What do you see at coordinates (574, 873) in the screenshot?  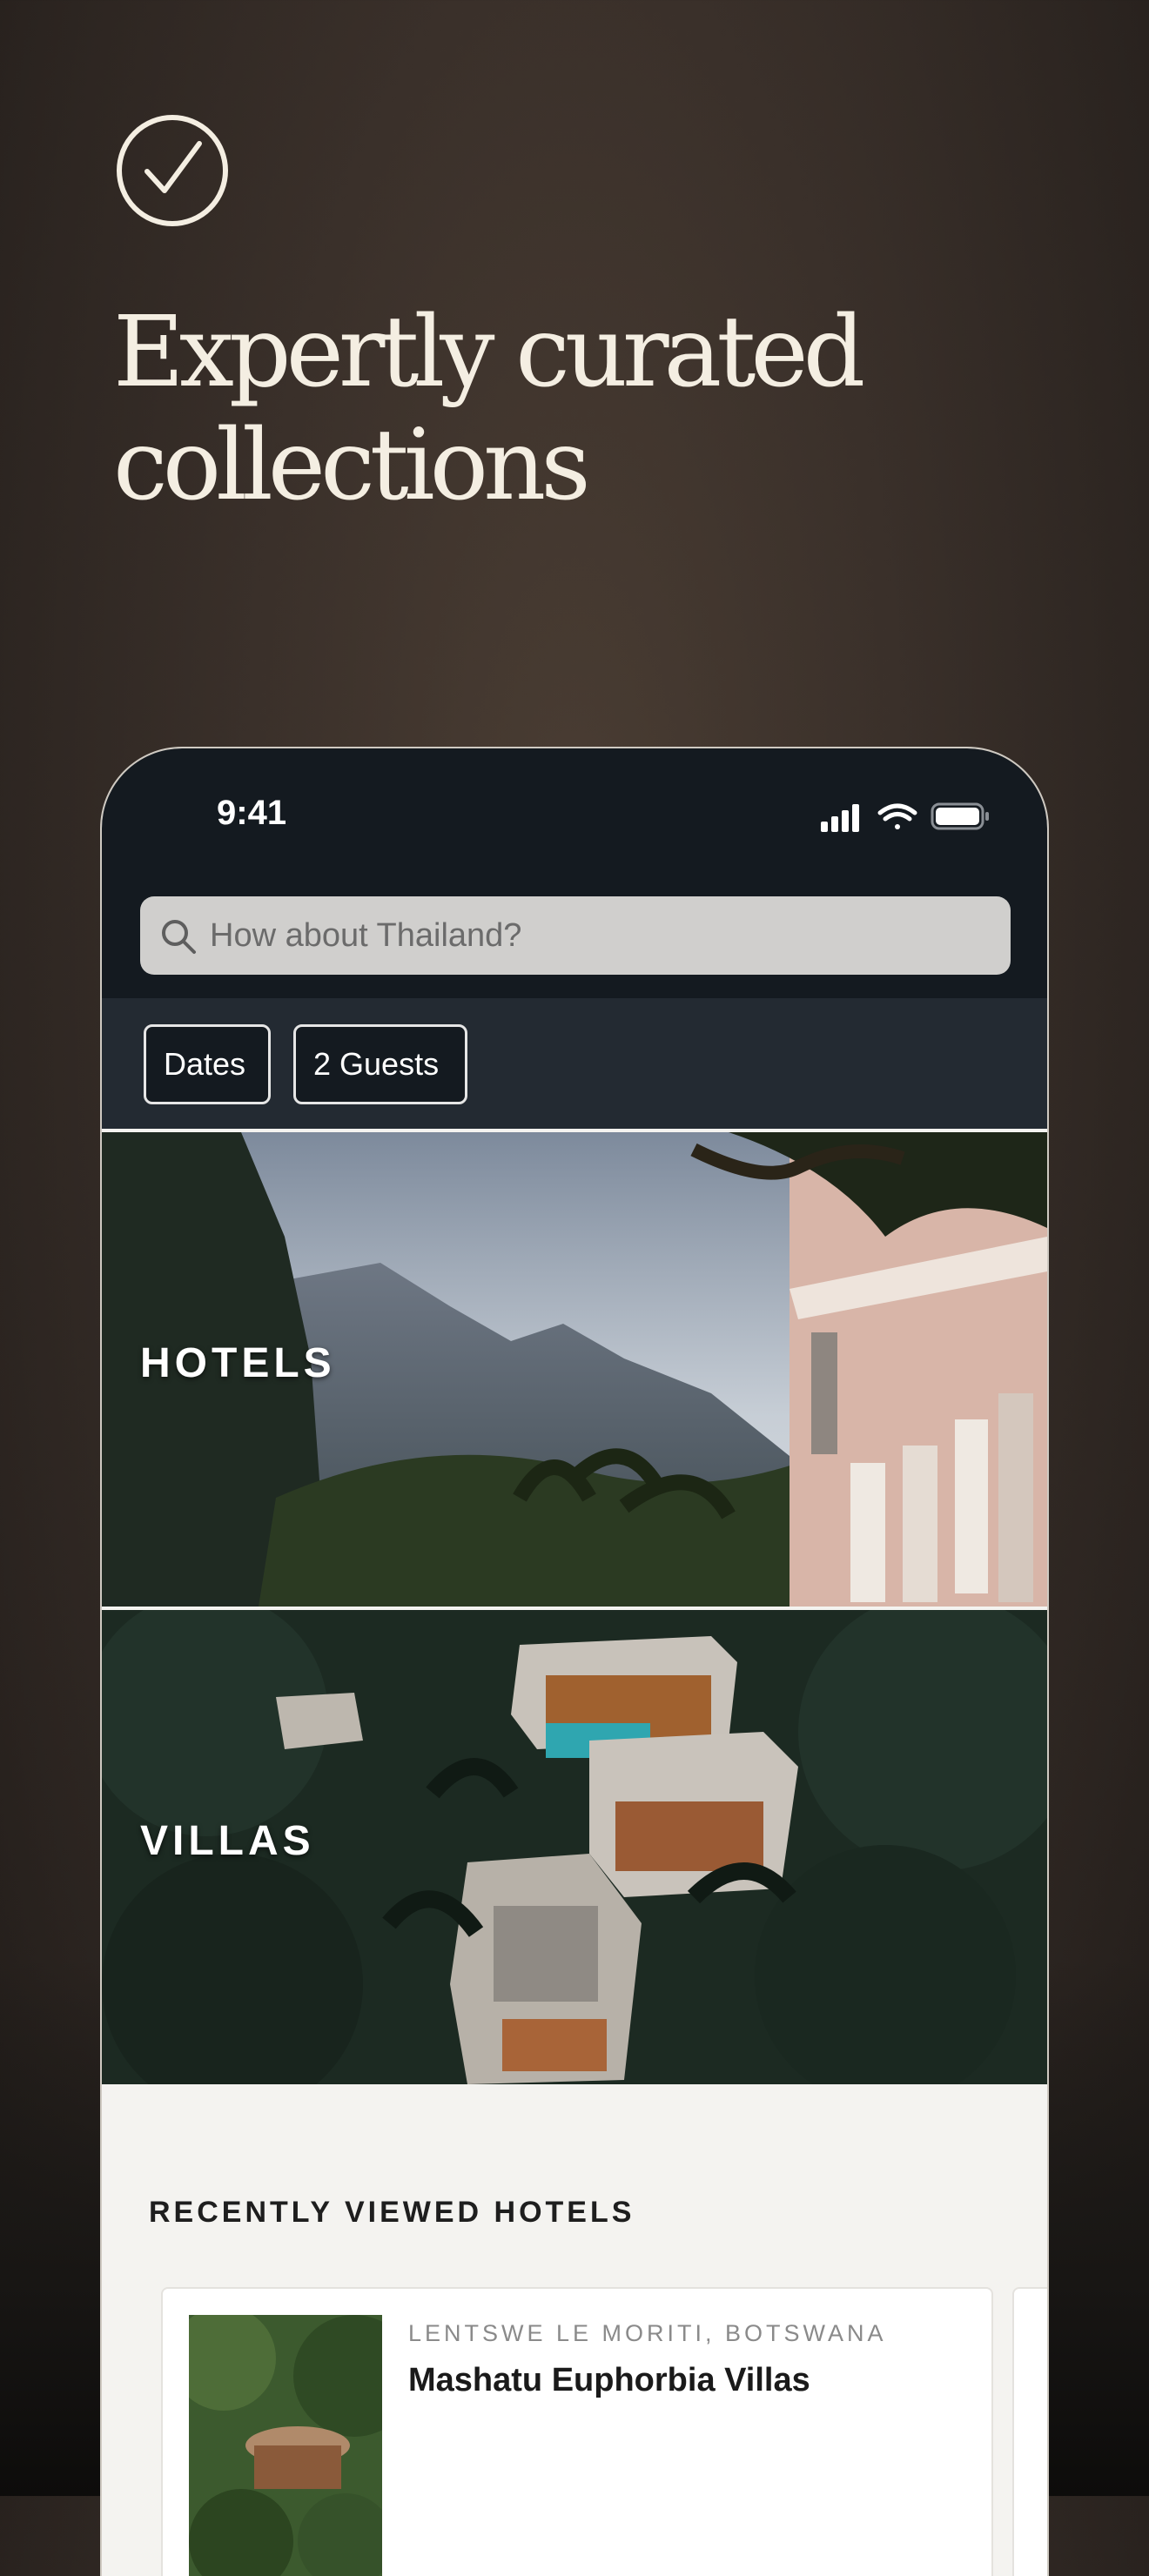 I see `app-header: 9:41 How about Thailand?` at bounding box center [574, 873].